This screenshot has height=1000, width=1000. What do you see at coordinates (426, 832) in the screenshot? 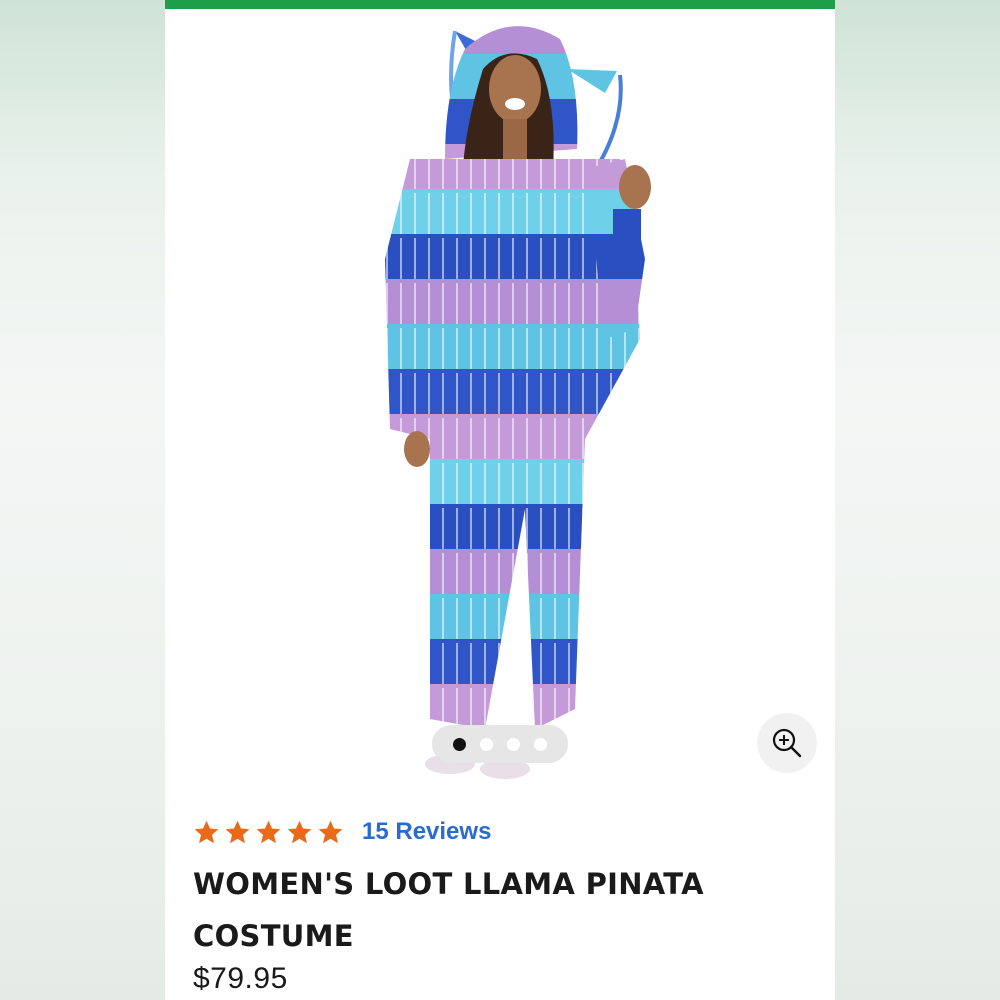
I see `reviews-link: 15 Reviews` at bounding box center [426, 832].